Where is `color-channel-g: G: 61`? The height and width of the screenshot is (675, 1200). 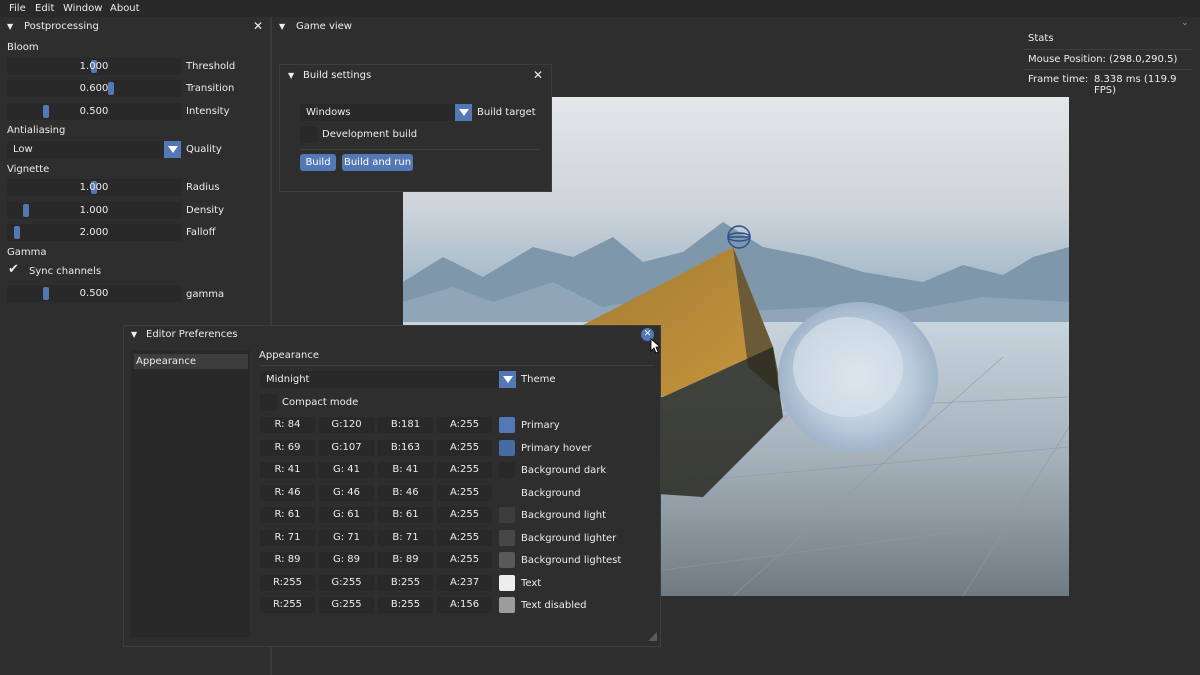
color-channel-g: G: 61 is located at coordinates (346, 515).